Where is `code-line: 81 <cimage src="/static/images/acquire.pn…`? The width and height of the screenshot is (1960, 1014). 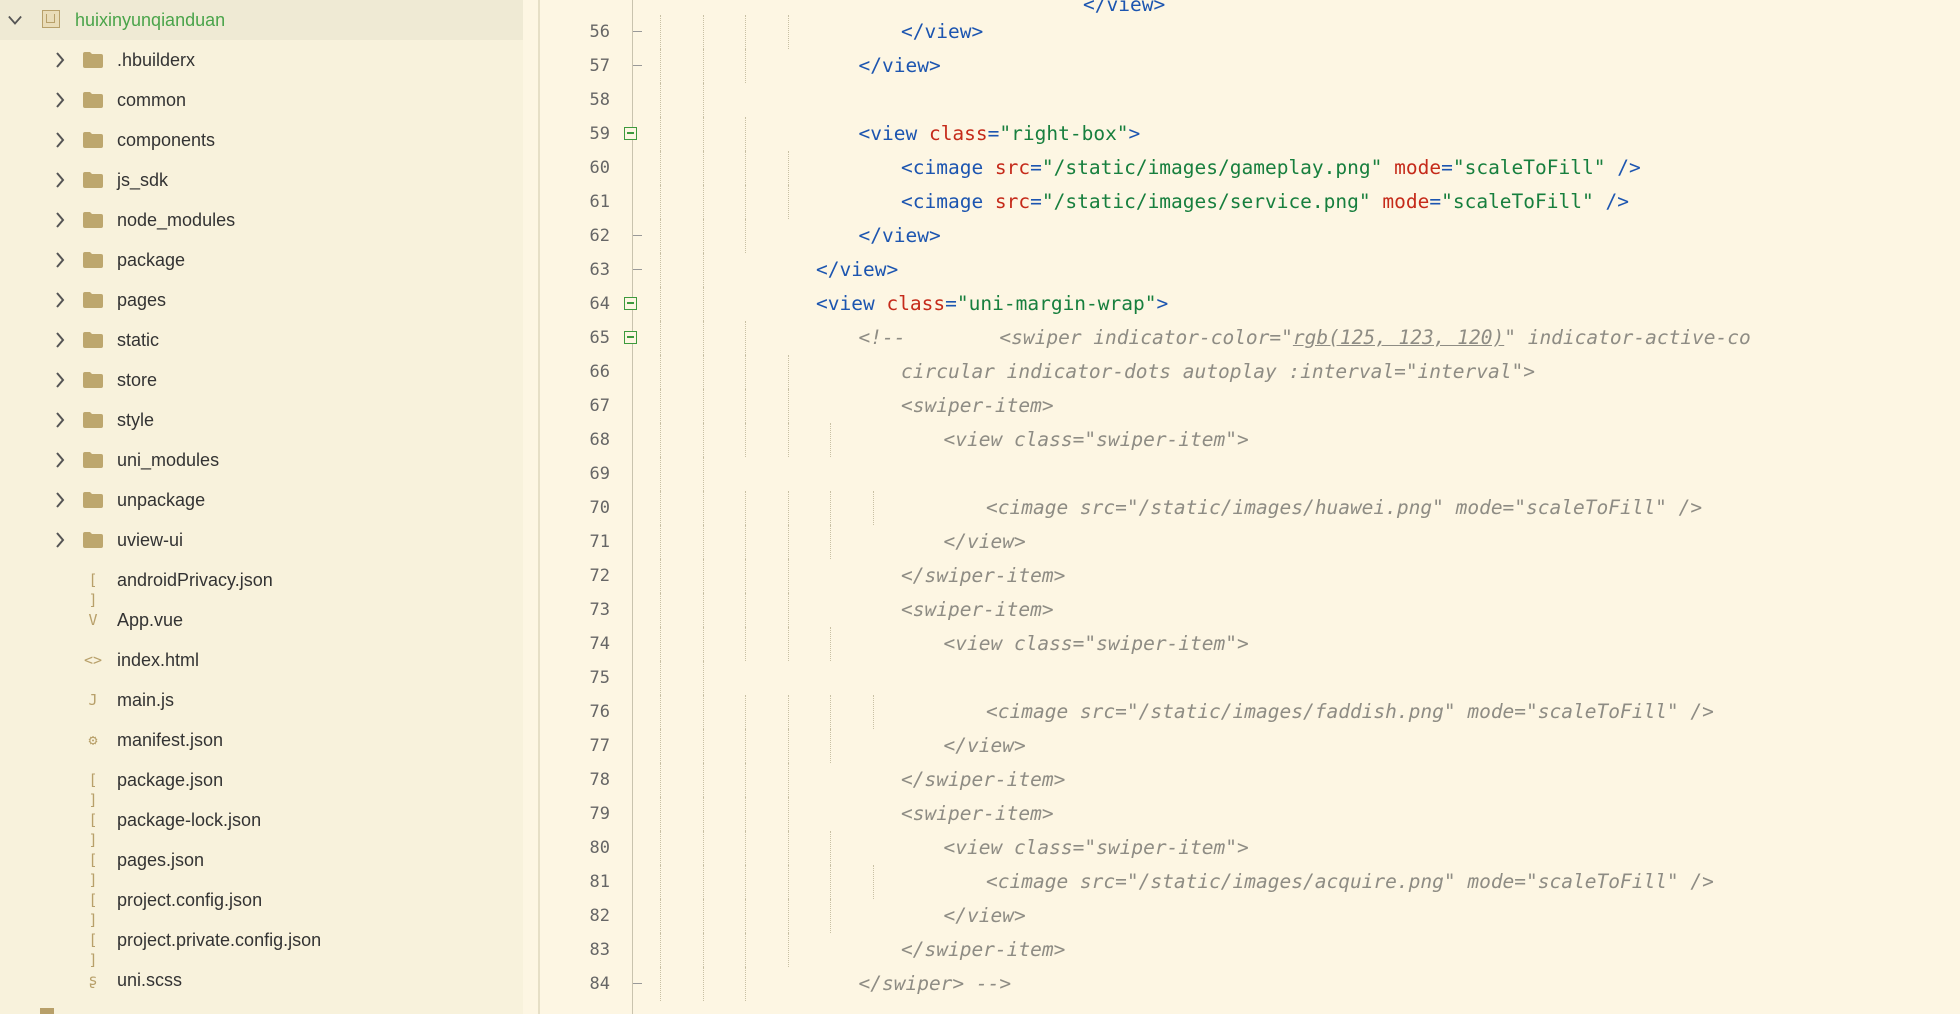
code-line: 81 <cimage src="/static/images/acquire.pn… is located at coordinates (1250, 882).